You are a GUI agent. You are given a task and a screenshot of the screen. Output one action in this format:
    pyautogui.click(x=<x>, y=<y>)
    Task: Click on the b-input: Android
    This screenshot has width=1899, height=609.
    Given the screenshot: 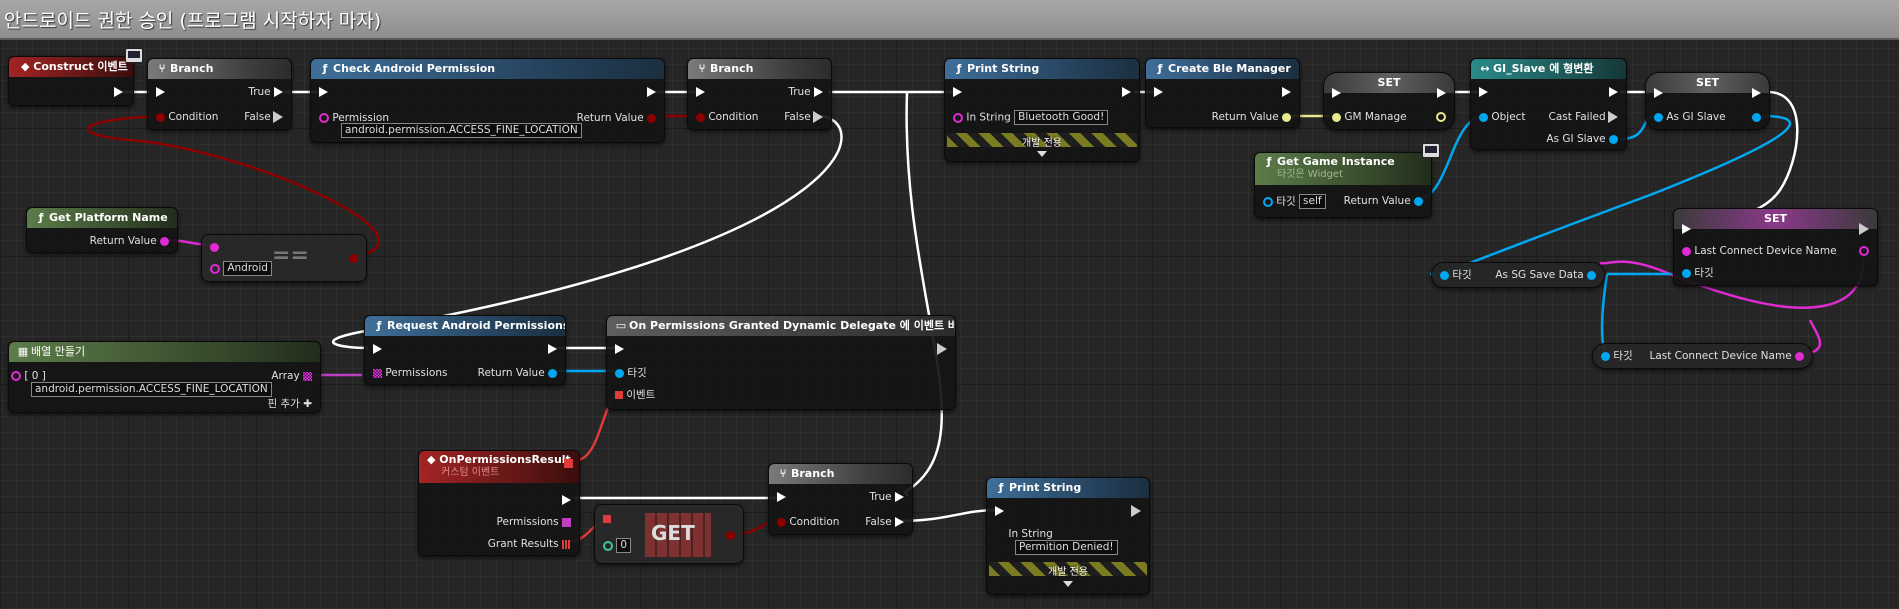 What is the action you would take?
    pyautogui.click(x=247, y=268)
    